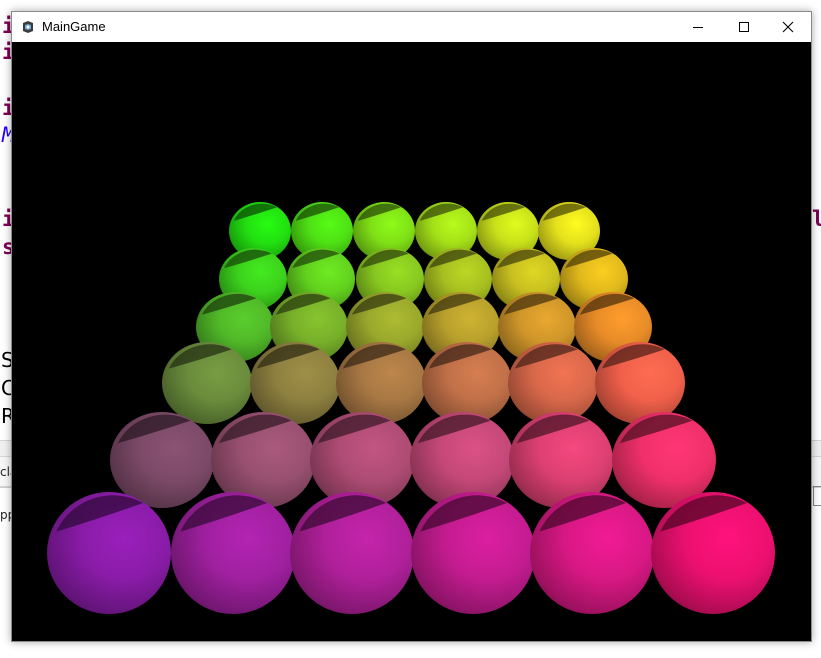  Describe the element at coordinates (411, 27) in the screenshot. I see `title-bar: MainGame` at that location.